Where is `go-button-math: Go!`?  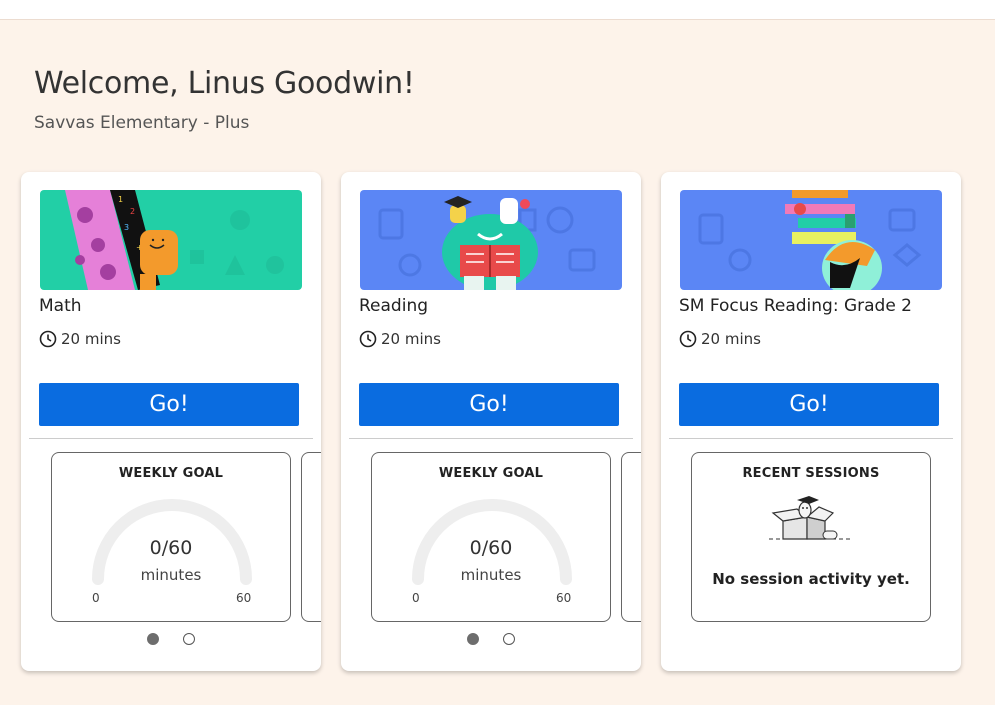
go-button-math: Go! is located at coordinates (169, 404).